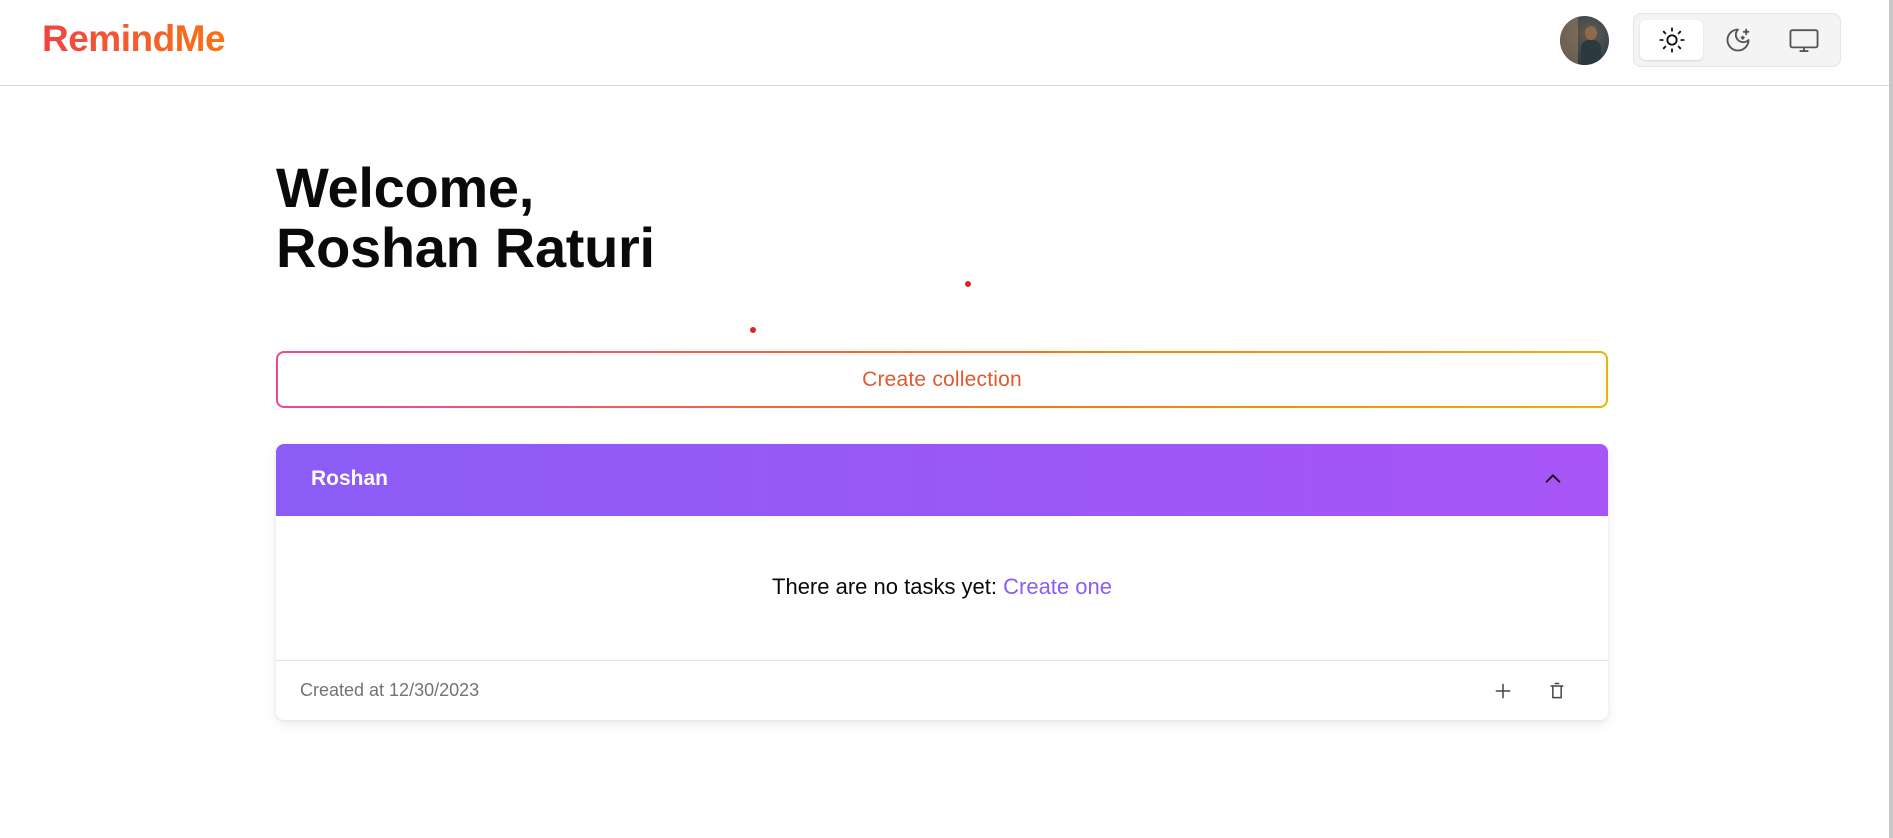 This screenshot has height=838, width=1893. Describe the element at coordinates (1057, 586) in the screenshot. I see `create-task-link: Create one` at that location.